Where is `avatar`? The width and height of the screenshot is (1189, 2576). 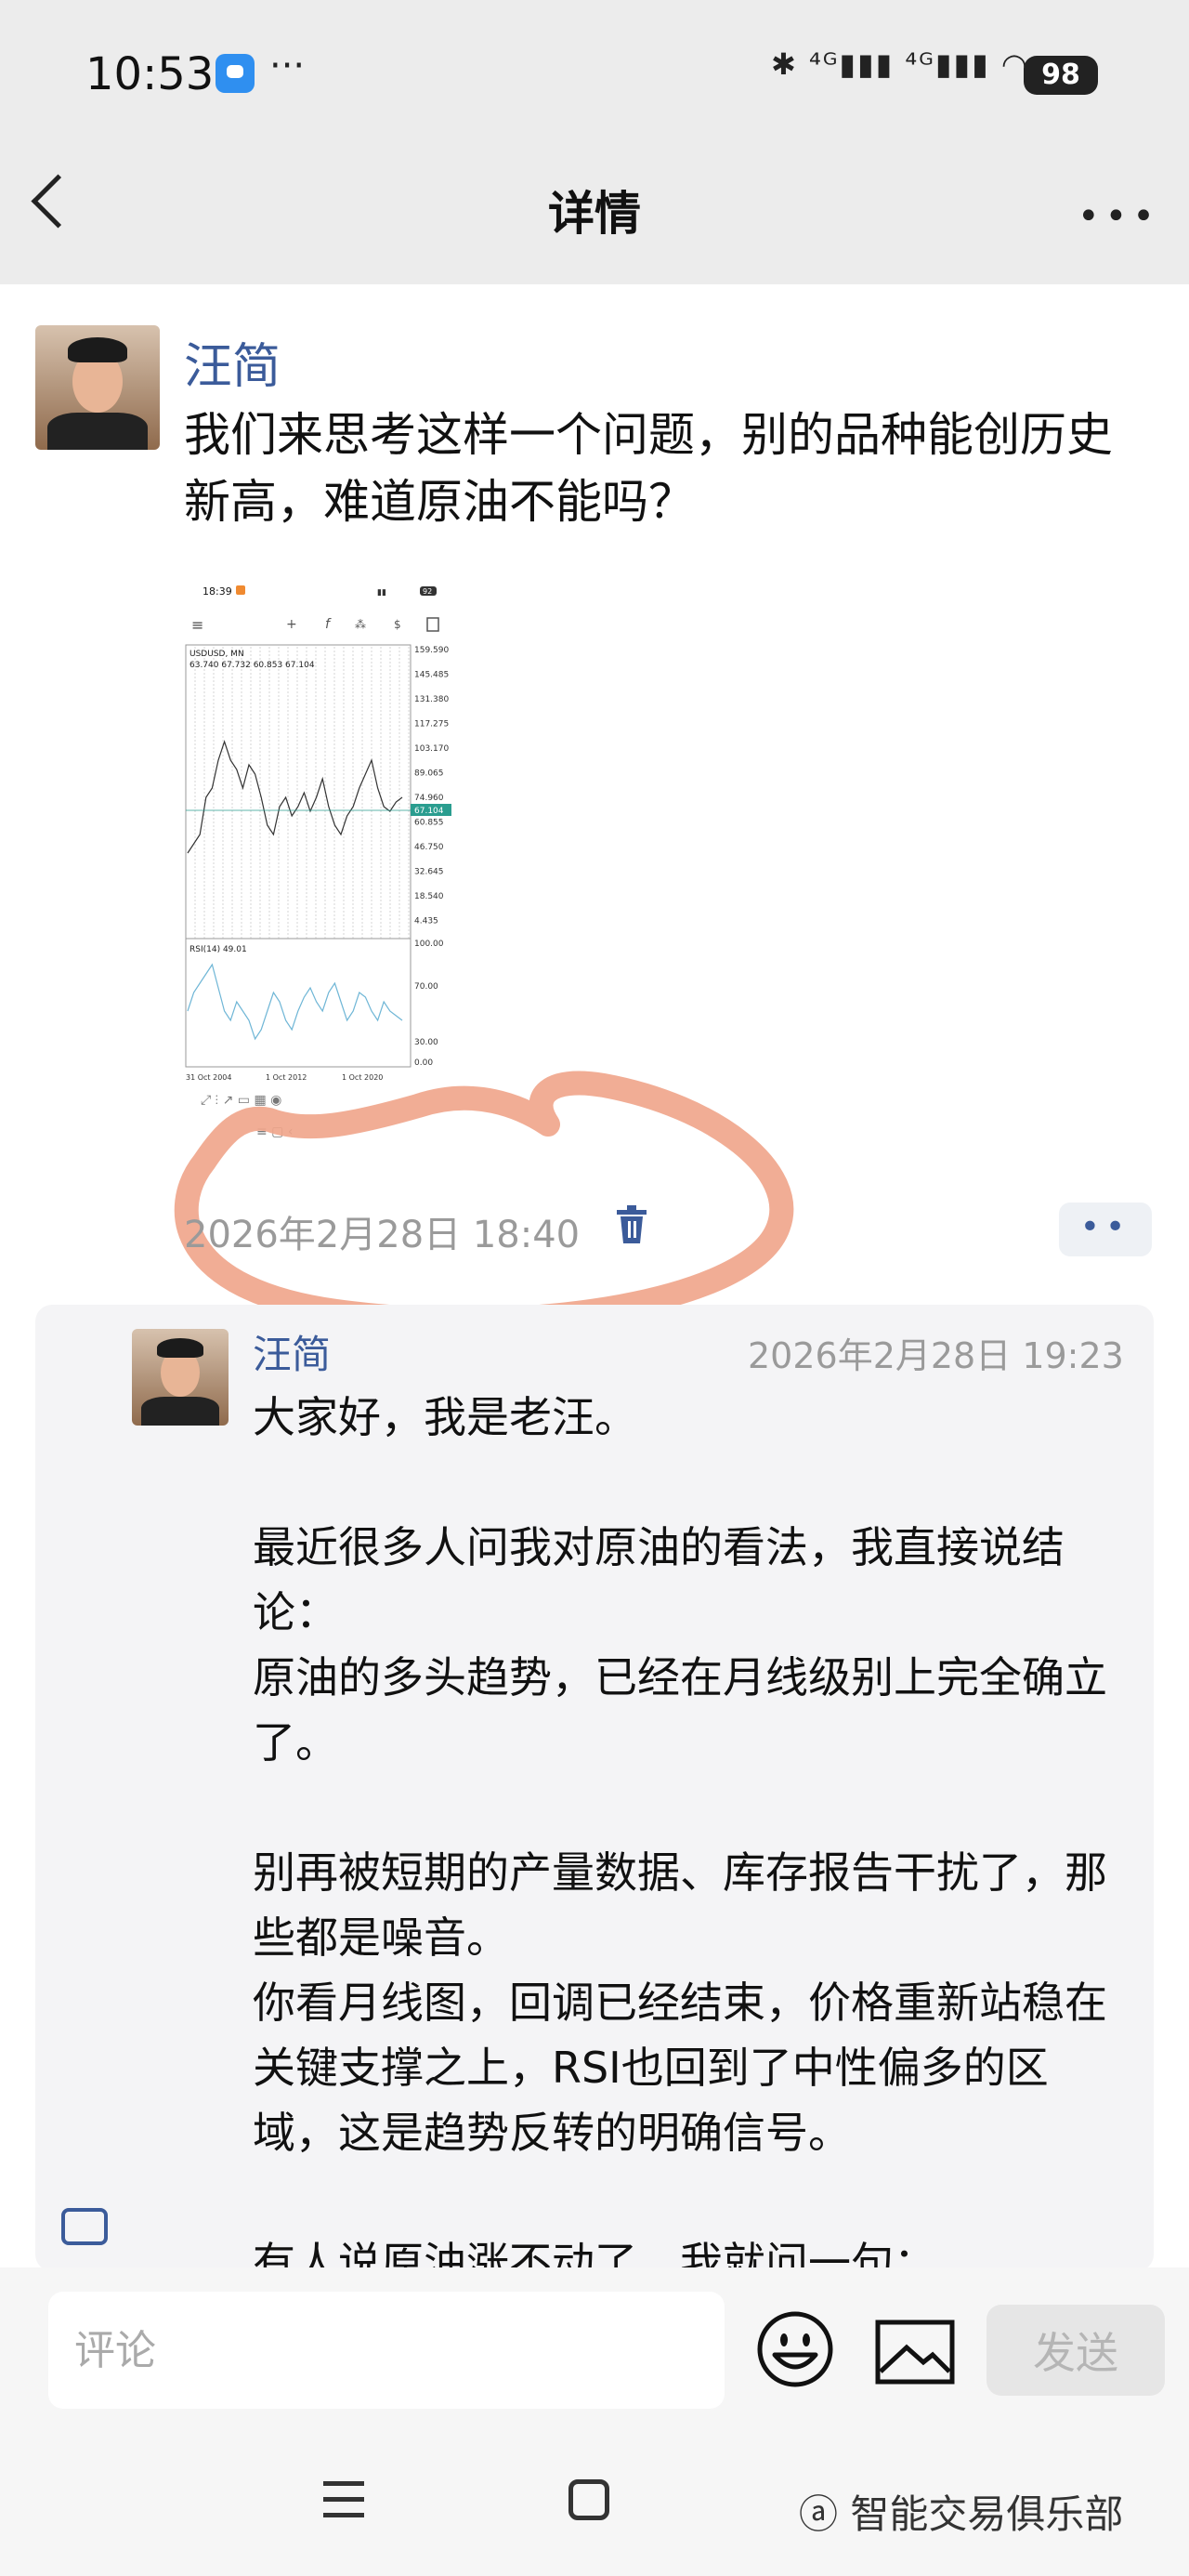
avatar is located at coordinates (97, 387).